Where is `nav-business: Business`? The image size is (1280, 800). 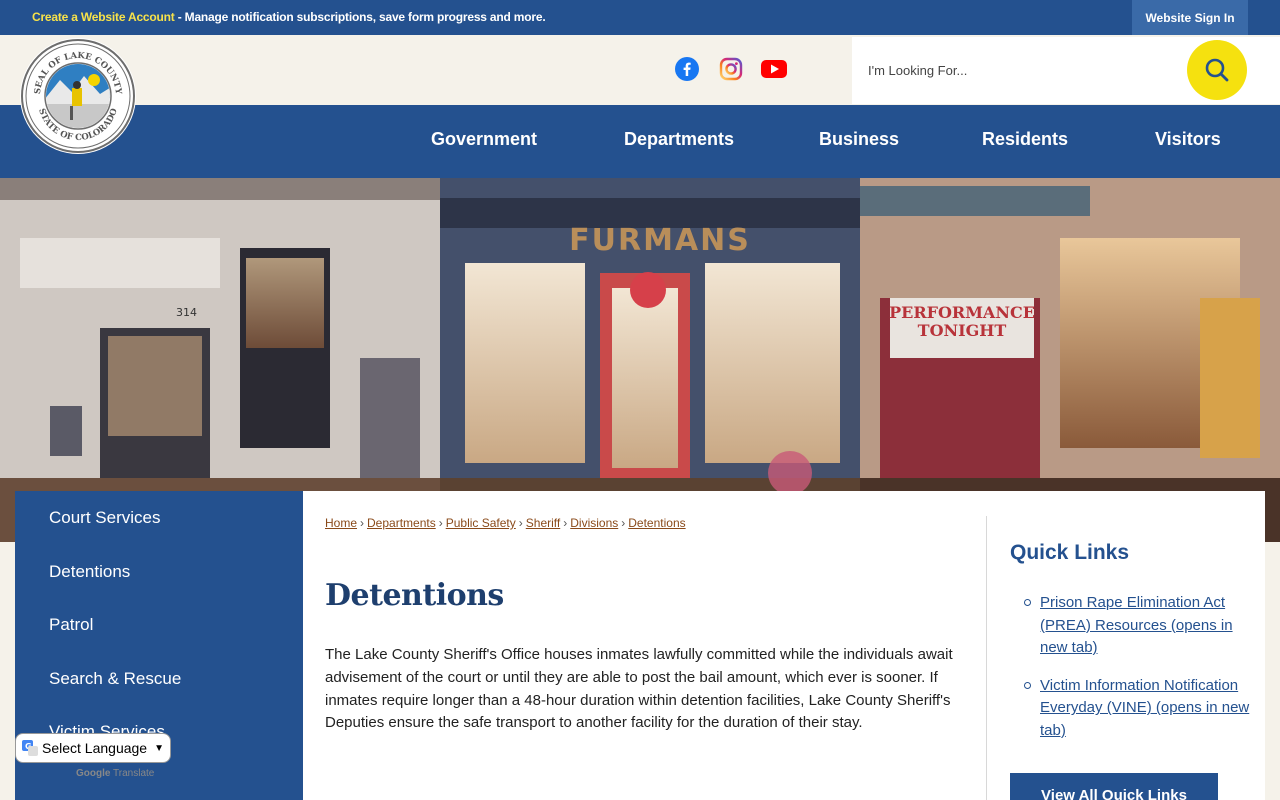 nav-business: Business is located at coordinates (859, 139).